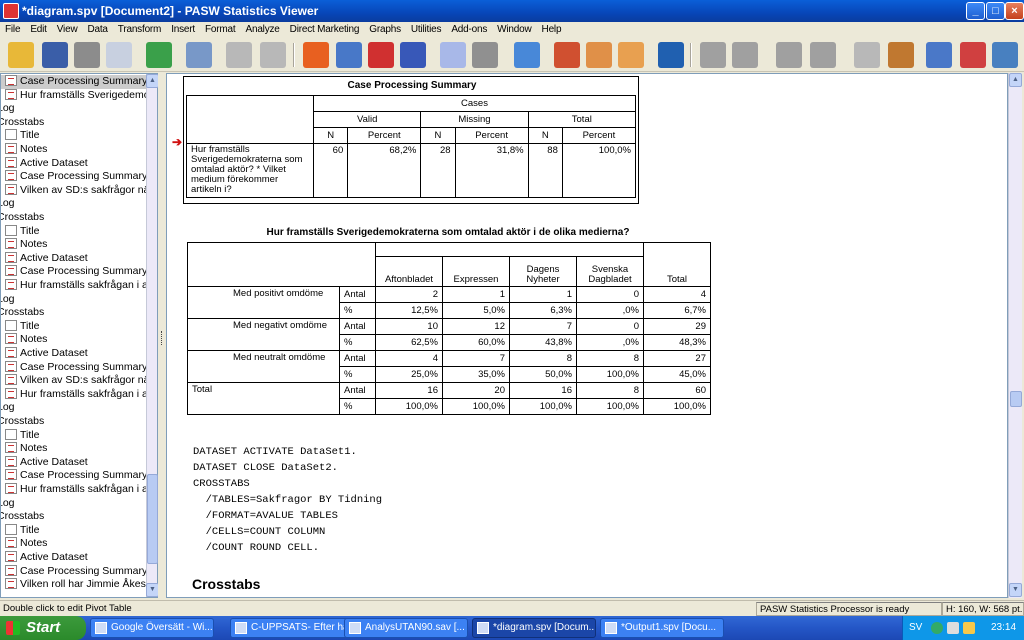  What do you see at coordinates (199, 55) in the screenshot?
I see `recall-dialog-icon` at bounding box center [199, 55].